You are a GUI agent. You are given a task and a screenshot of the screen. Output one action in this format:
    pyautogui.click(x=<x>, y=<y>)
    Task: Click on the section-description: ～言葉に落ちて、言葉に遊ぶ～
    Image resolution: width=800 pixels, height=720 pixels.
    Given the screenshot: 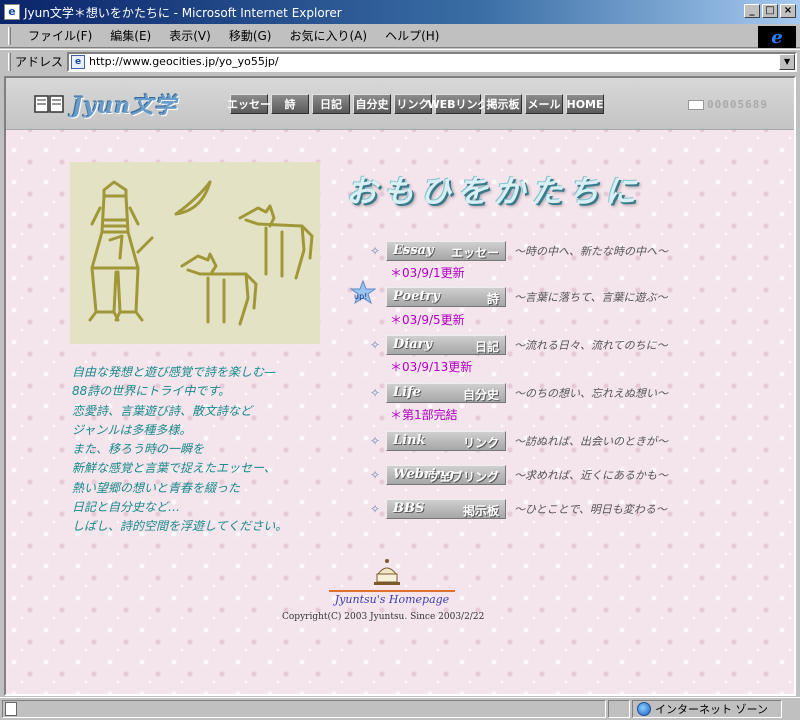 What is the action you would take?
    pyautogui.click(x=591, y=297)
    